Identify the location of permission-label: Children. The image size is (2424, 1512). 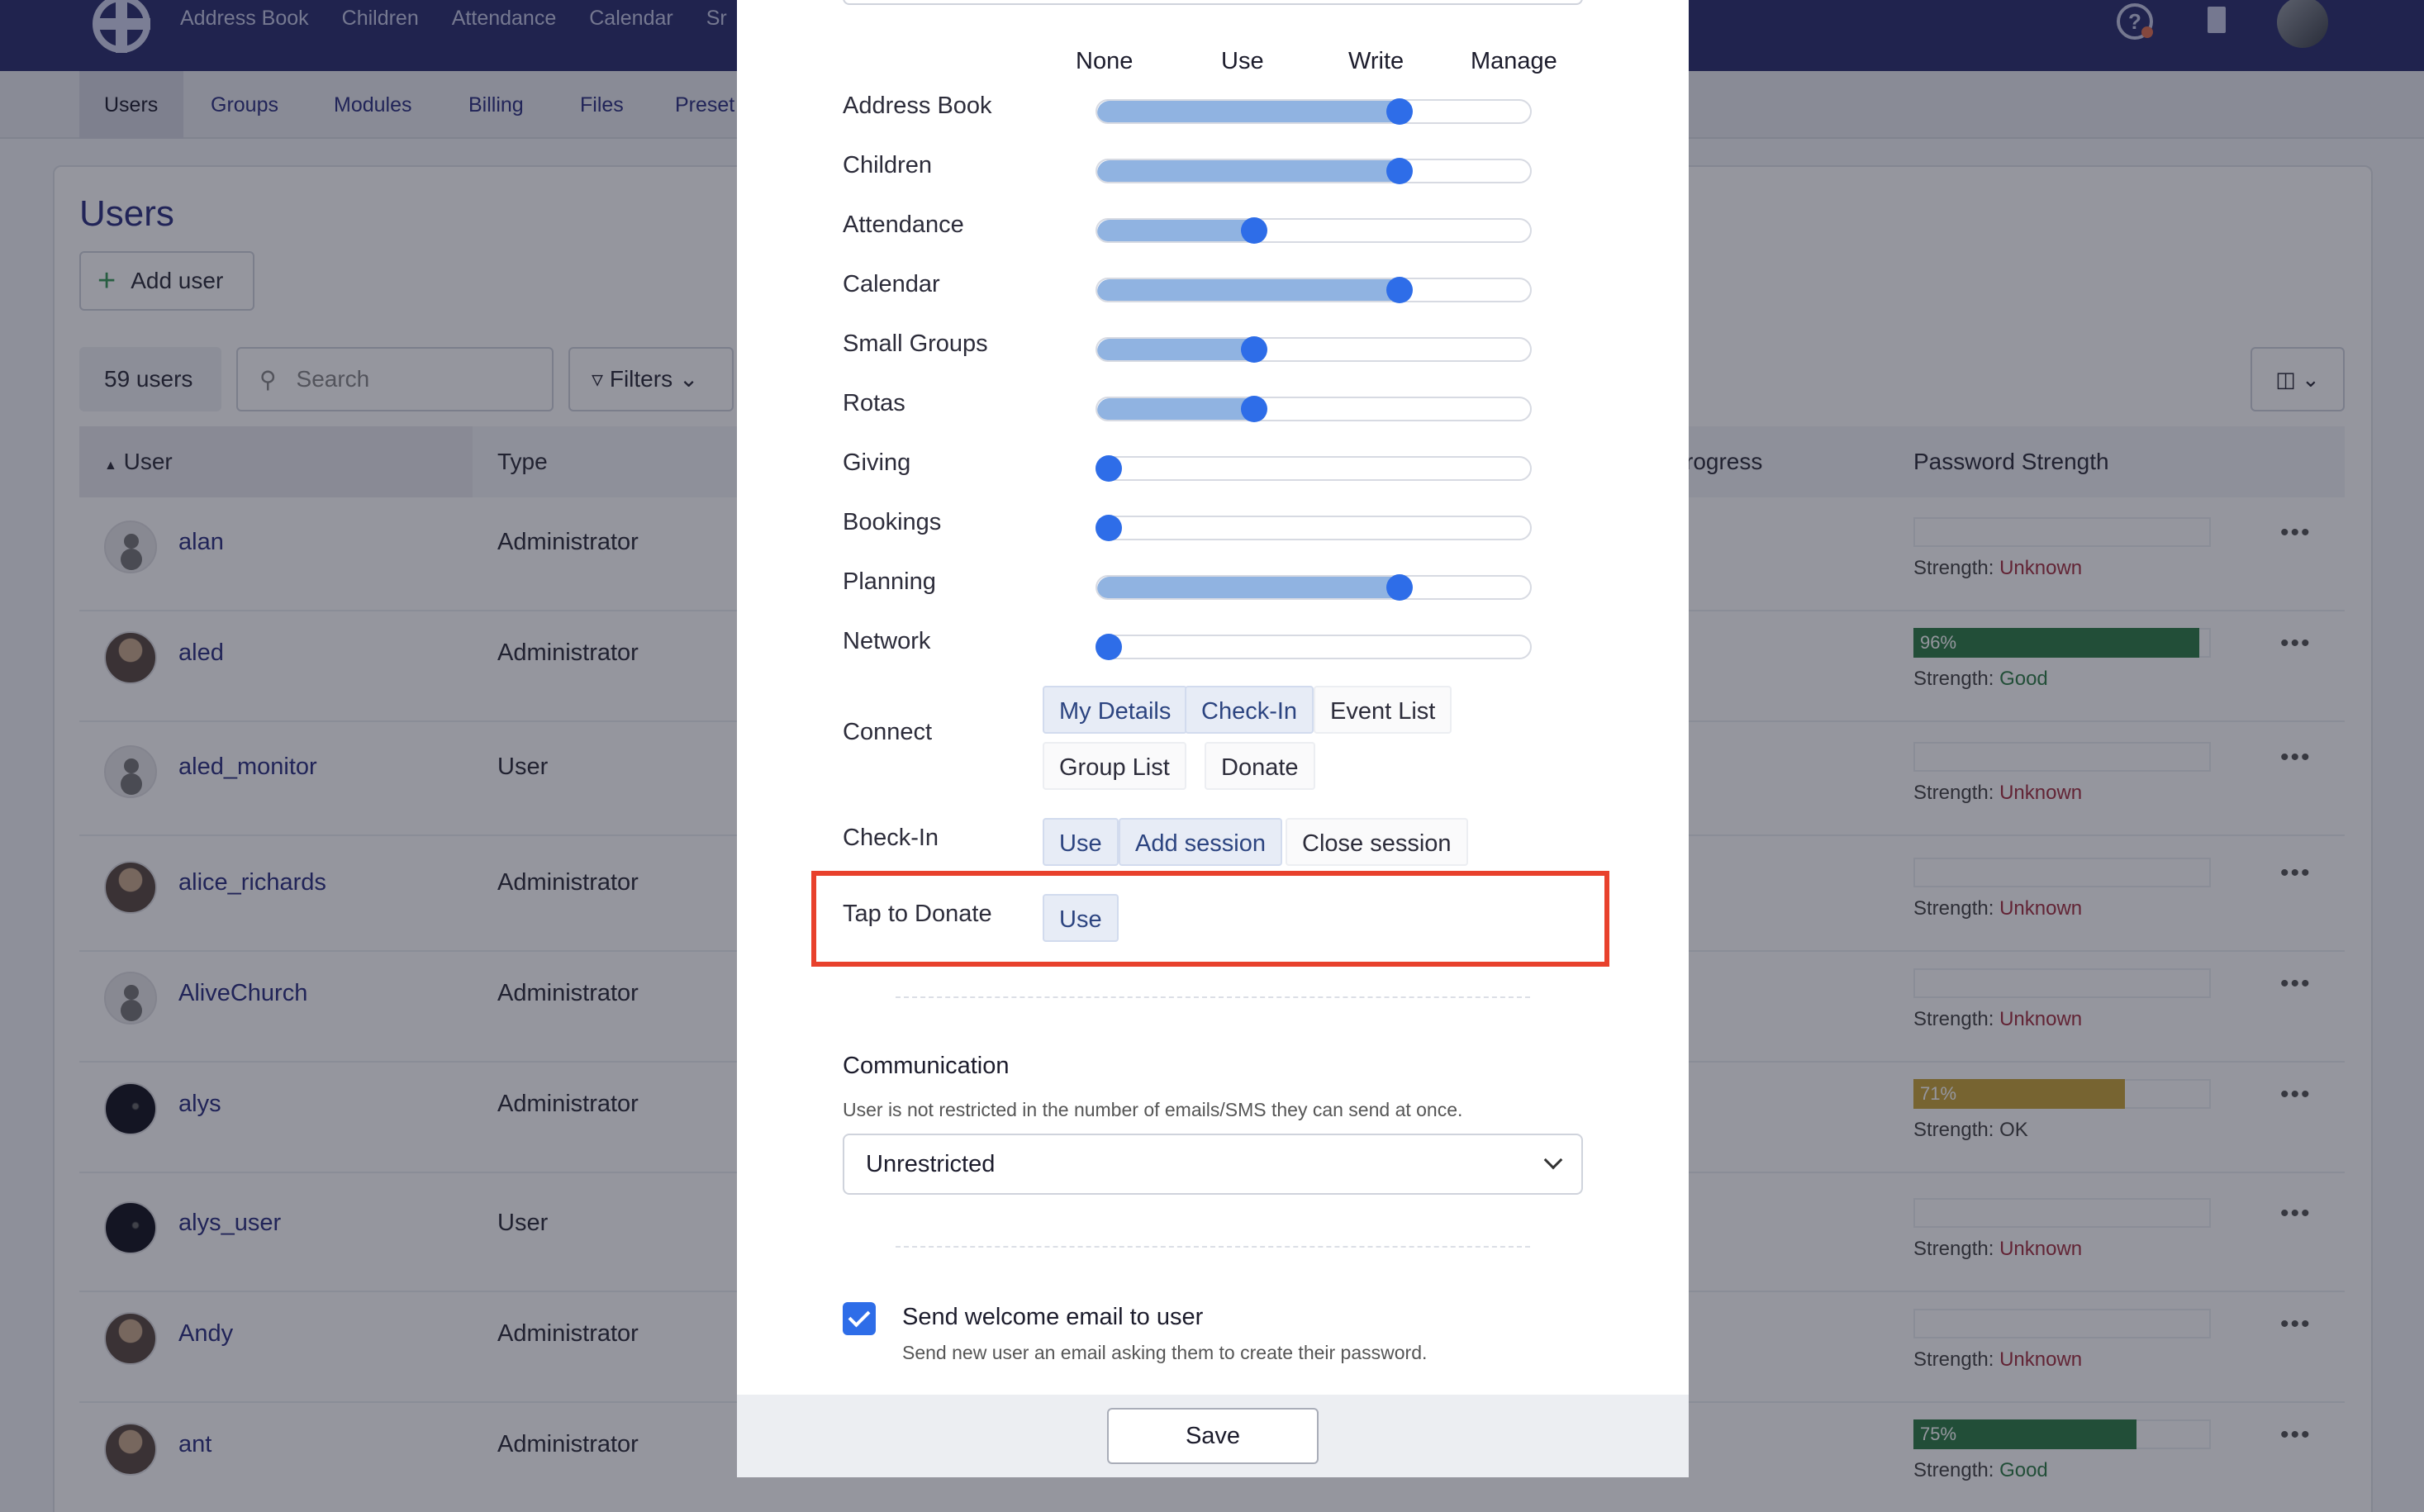
(887, 165).